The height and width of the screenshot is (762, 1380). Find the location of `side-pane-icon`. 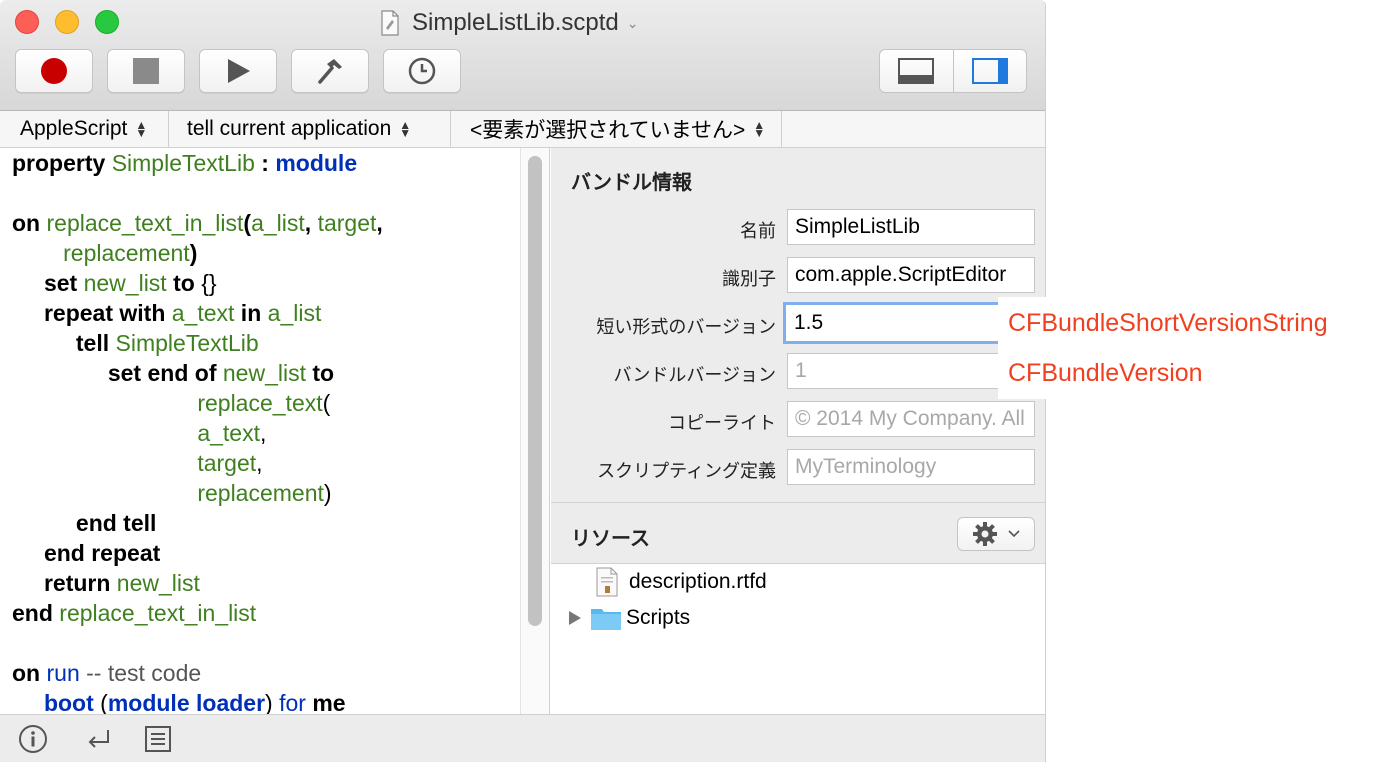

side-pane-icon is located at coordinates (989, 71).